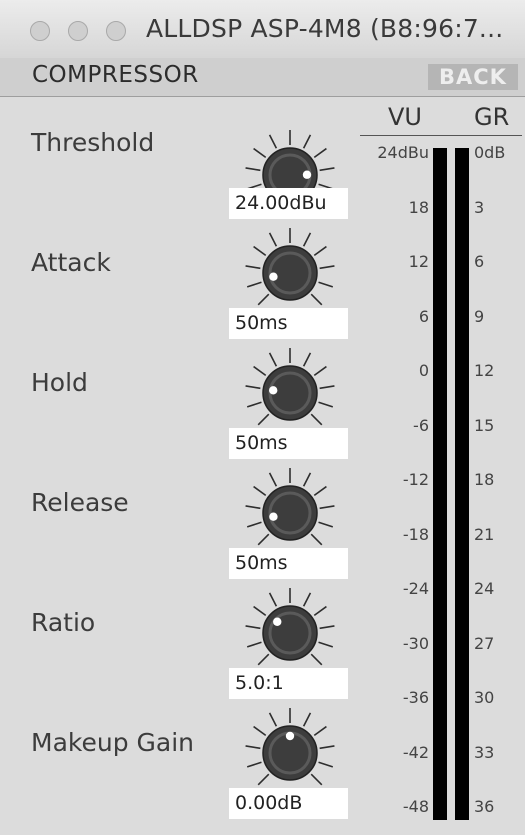 This screenshot has width=525, height=835. What do you see at coordinates (418, 207) in the screenshot?
I see `vu-scale-label: 18` at bounding box center [418, 207].